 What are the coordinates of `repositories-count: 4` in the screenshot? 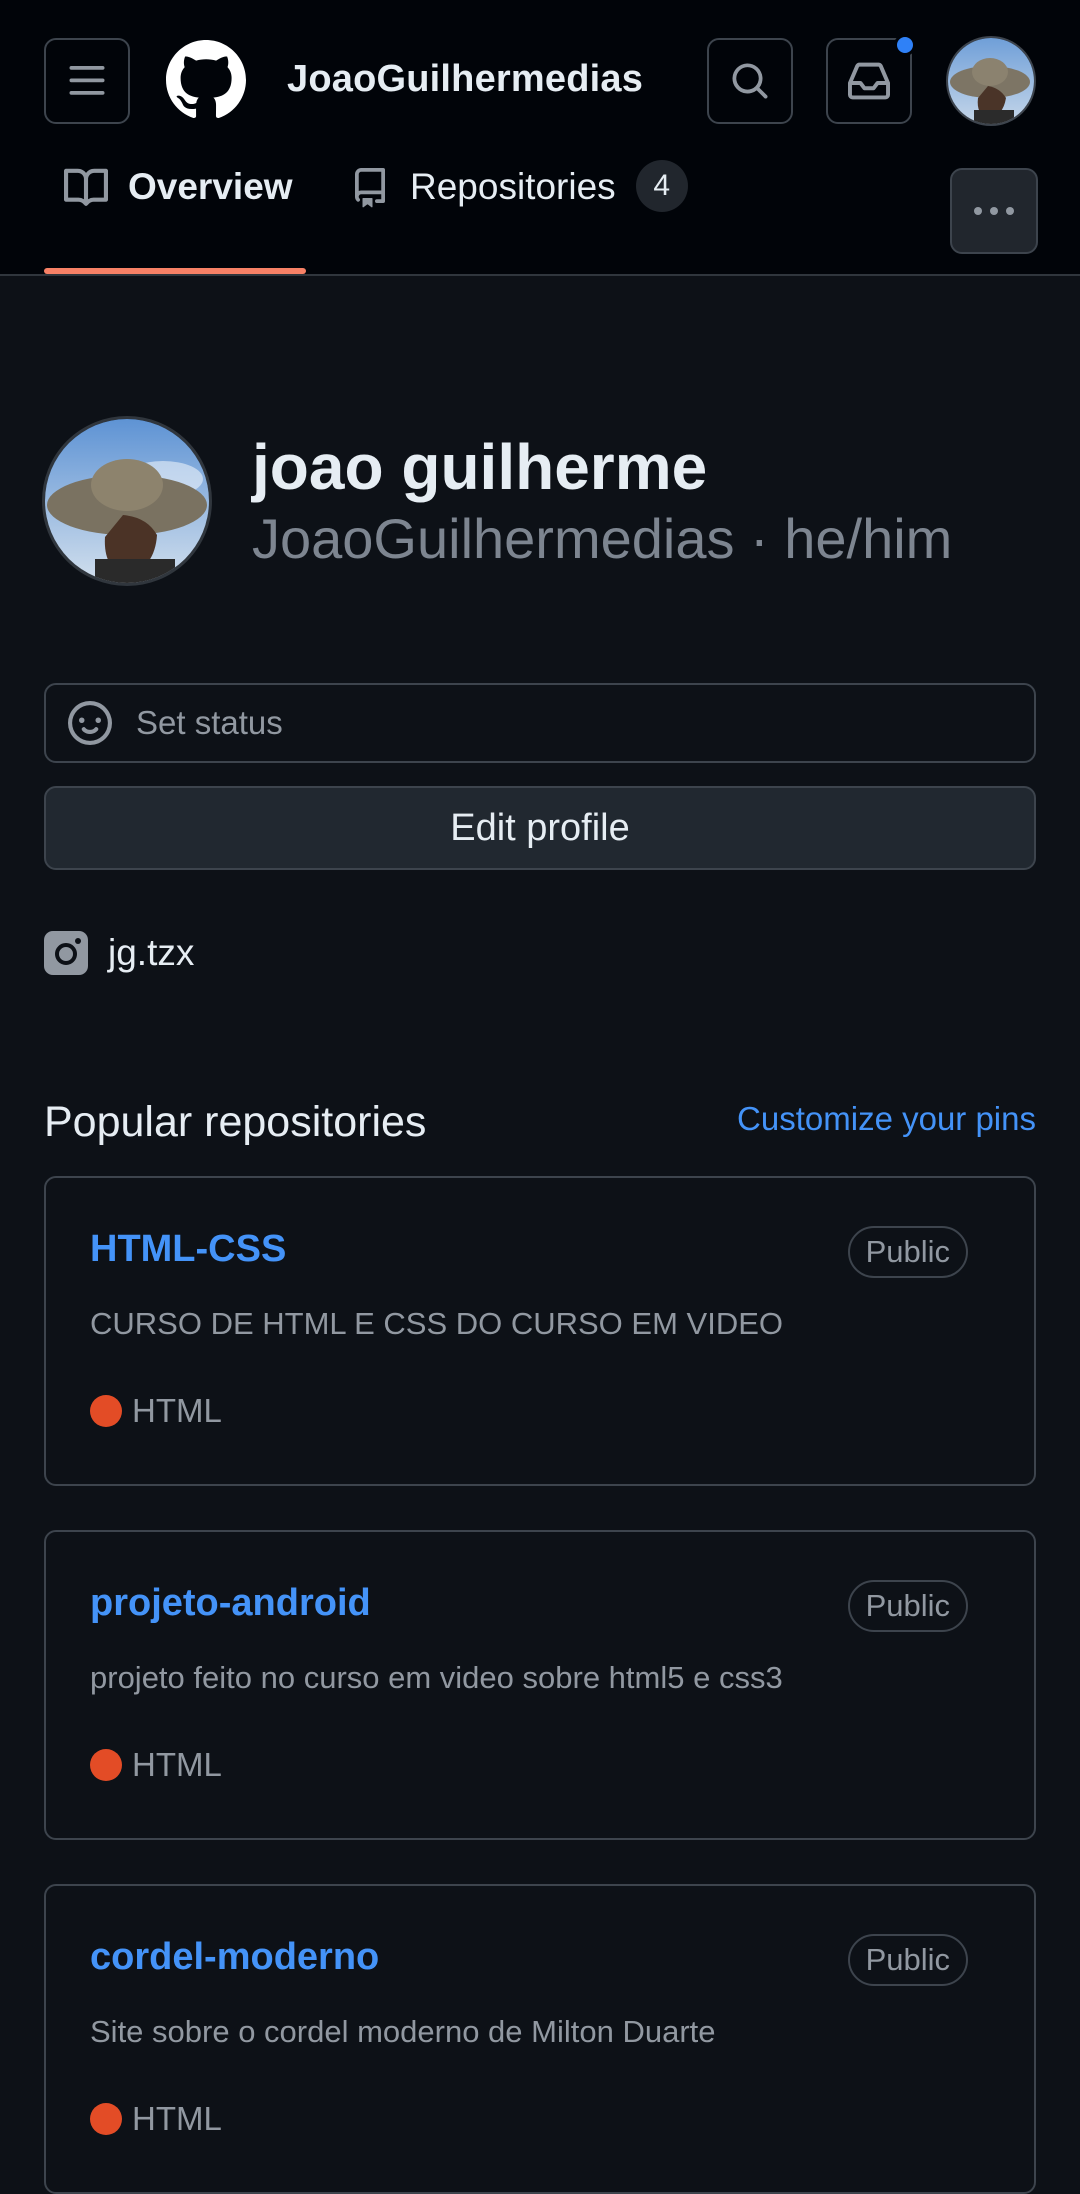 It's located at (661, 186).